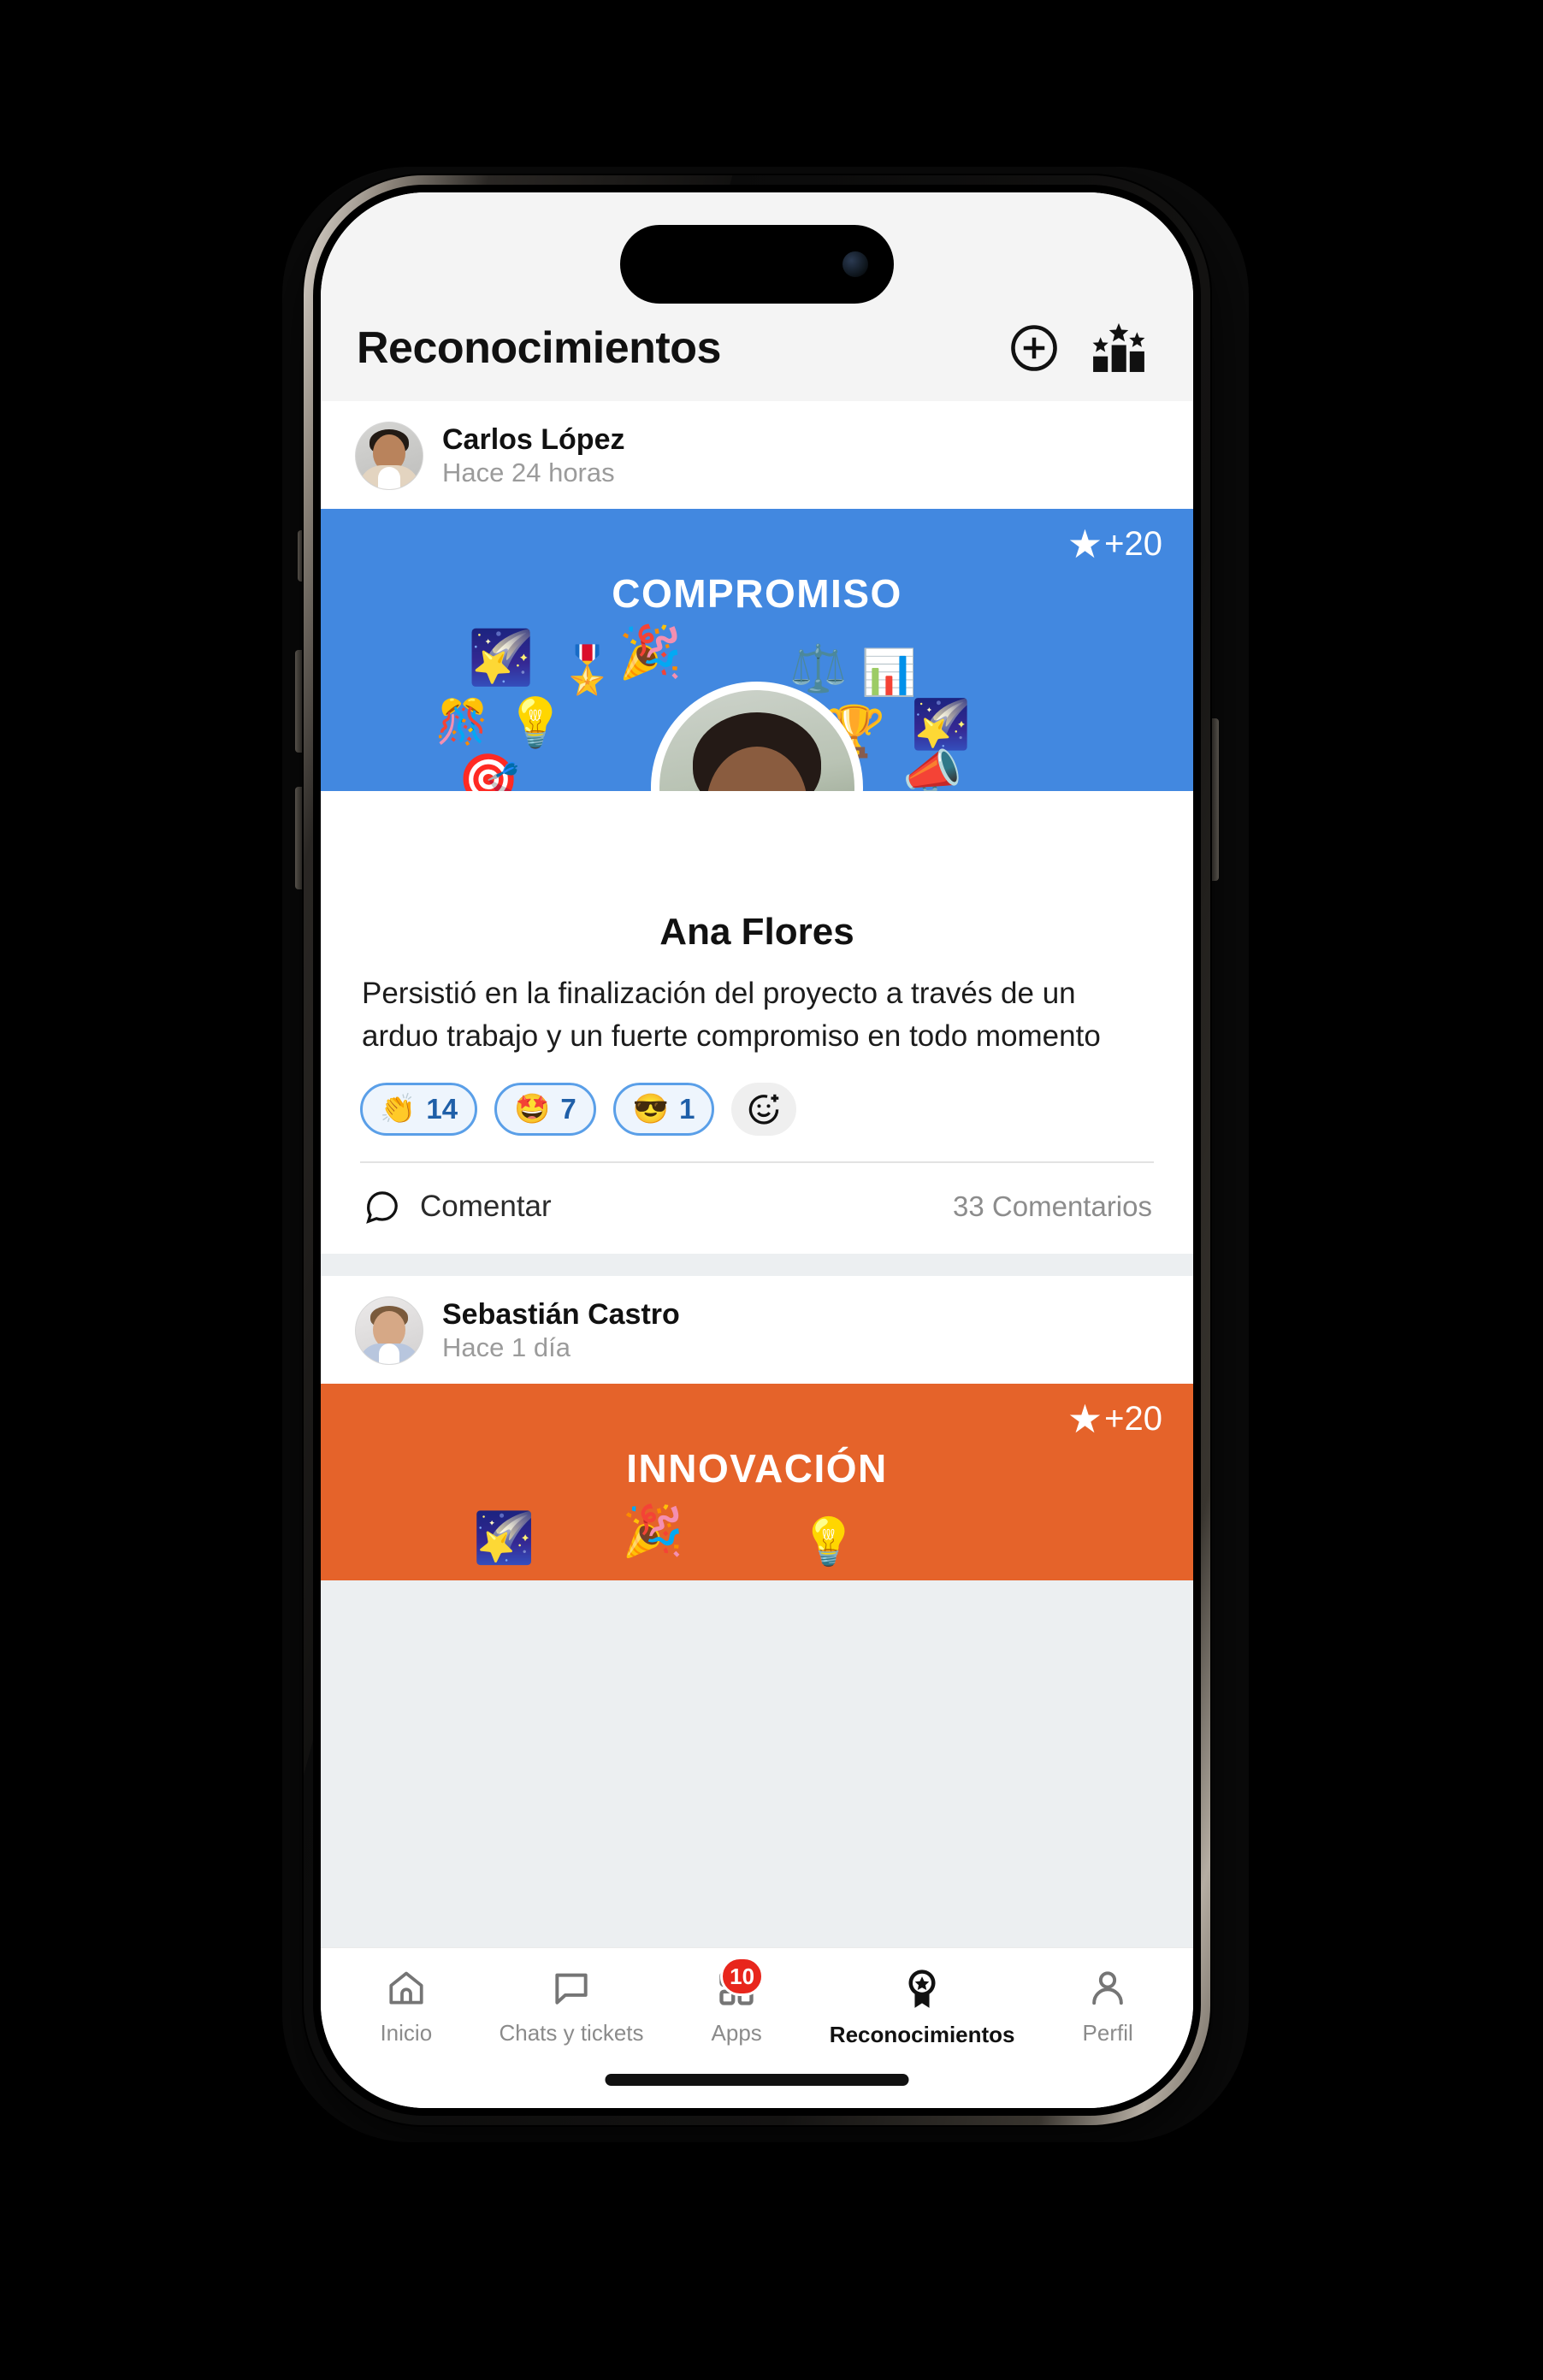 This screenshot has height=2380, width=1543. What do you see at coordinates (1107, 2033) in the screenshot?
I see `tab-label: Perfil` at bounding box center [1107, 2033].